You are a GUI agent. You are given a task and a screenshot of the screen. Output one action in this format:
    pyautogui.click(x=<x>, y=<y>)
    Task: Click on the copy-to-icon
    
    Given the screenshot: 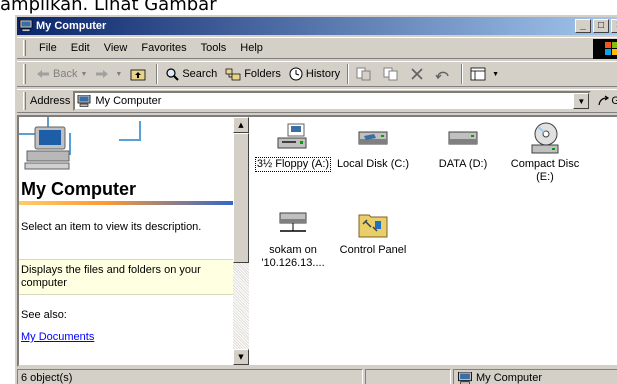 What is the action you would take?
    pyautogui.click(x=390, y=74)
    